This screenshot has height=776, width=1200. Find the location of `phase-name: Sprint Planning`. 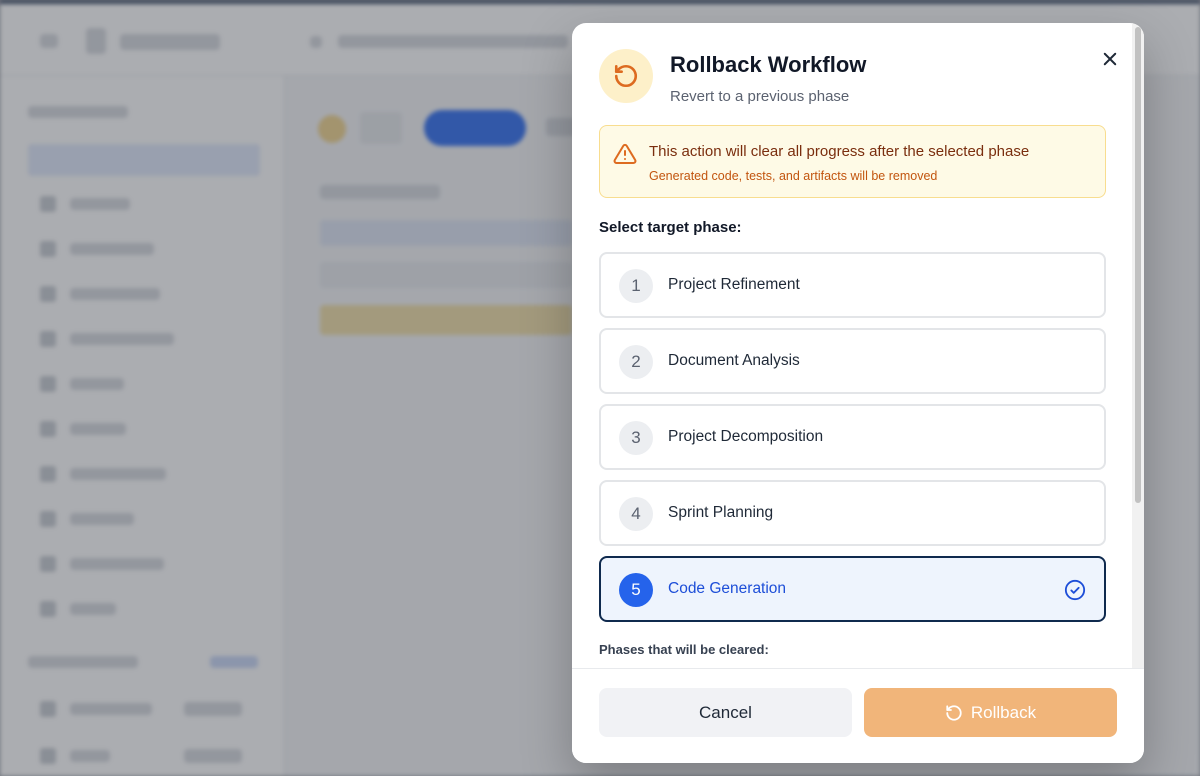

phase-name: Sprint Planning is located at coordinates (721, 512).